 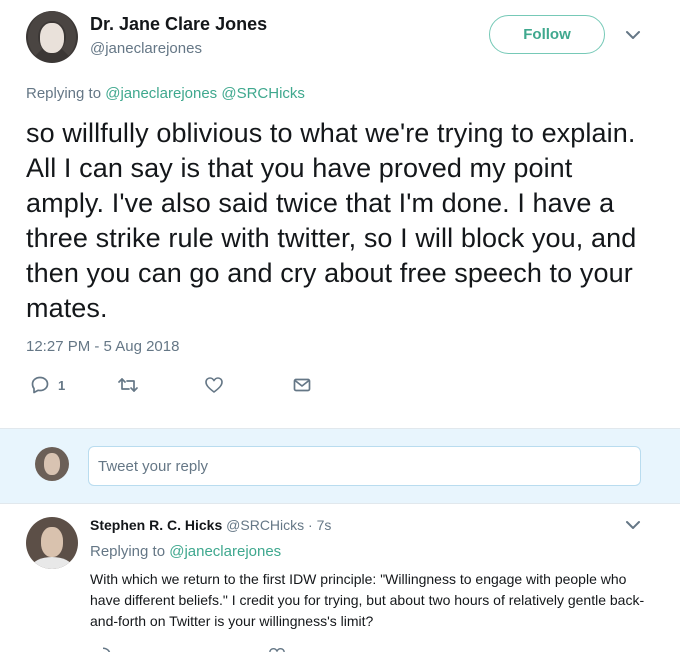 I want to click on reply-author-avatar, so click(x=52, y=543).